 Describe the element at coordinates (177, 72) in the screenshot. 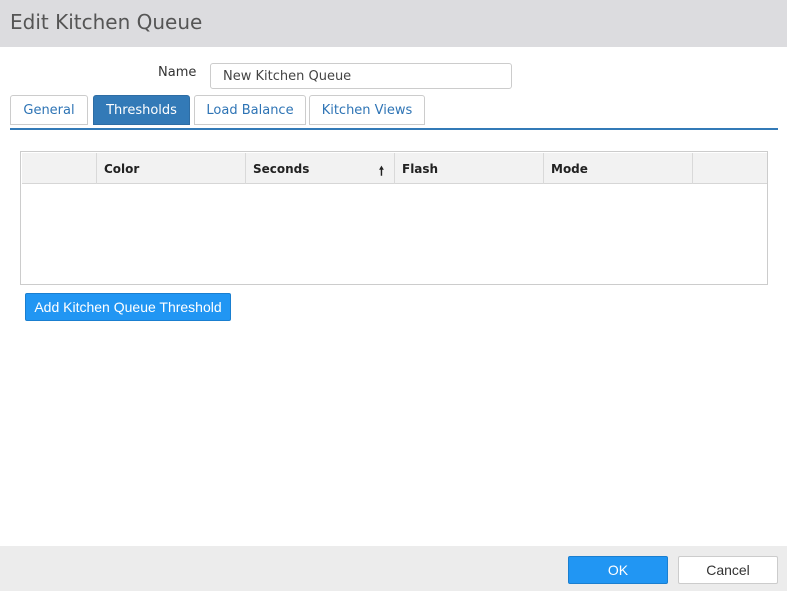

I see `name-label: Name` at that location.